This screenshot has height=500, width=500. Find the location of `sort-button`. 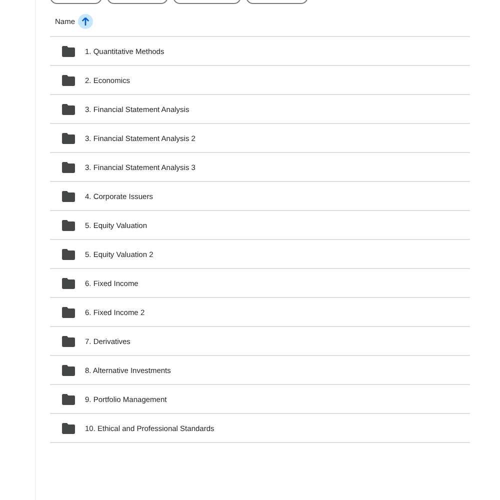

sort-button is located at coordinates (86, 21).